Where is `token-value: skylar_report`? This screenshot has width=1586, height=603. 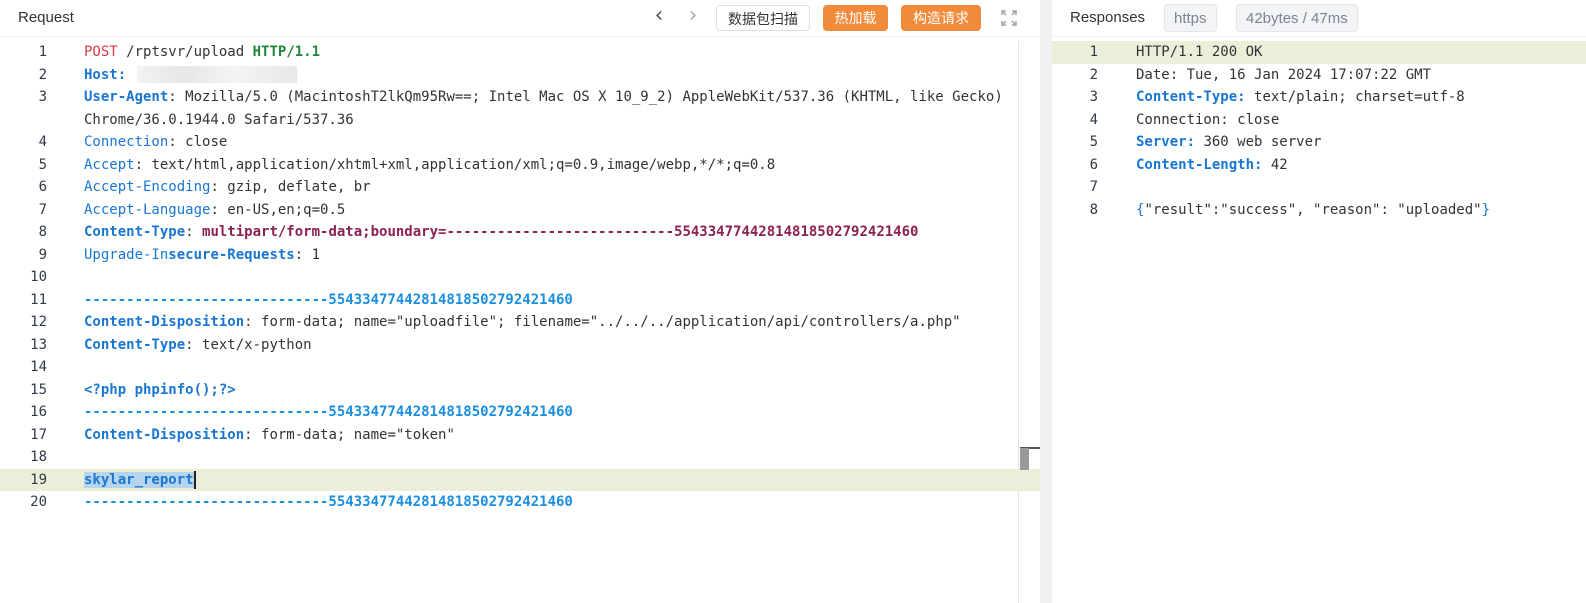
token-value: skylar_report is located at coordinates (139, 479).